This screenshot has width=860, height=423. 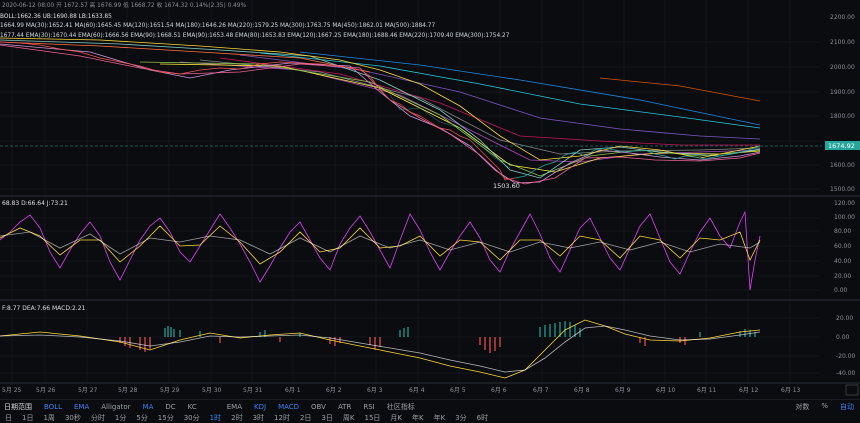 I want to click on svg-text: 5月 29, so click(x=170, y=390).